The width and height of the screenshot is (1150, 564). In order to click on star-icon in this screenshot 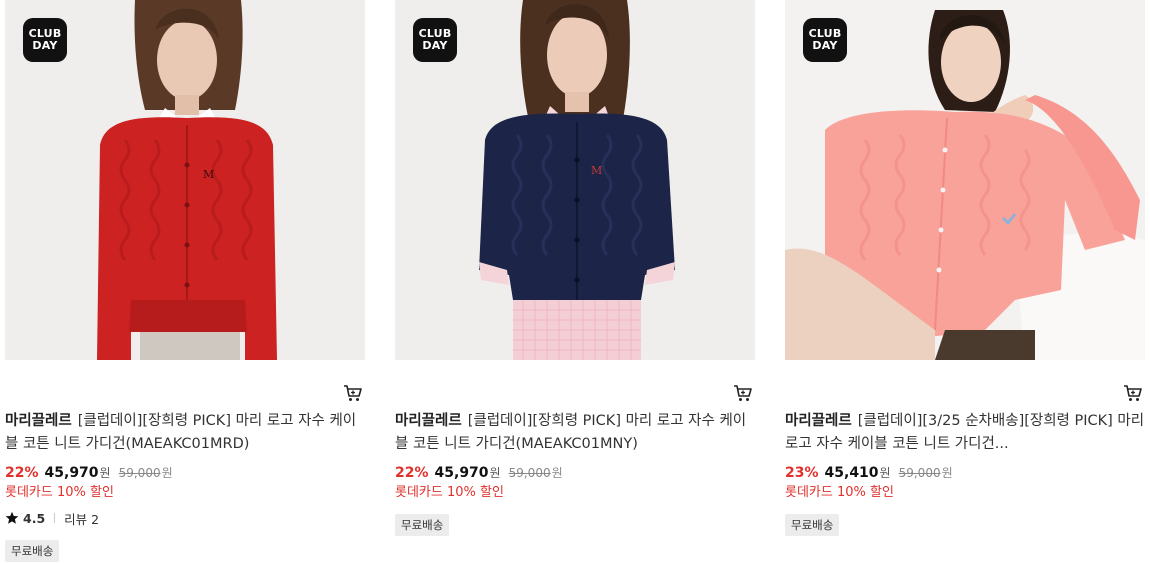, I will do `click(12, 517)`.